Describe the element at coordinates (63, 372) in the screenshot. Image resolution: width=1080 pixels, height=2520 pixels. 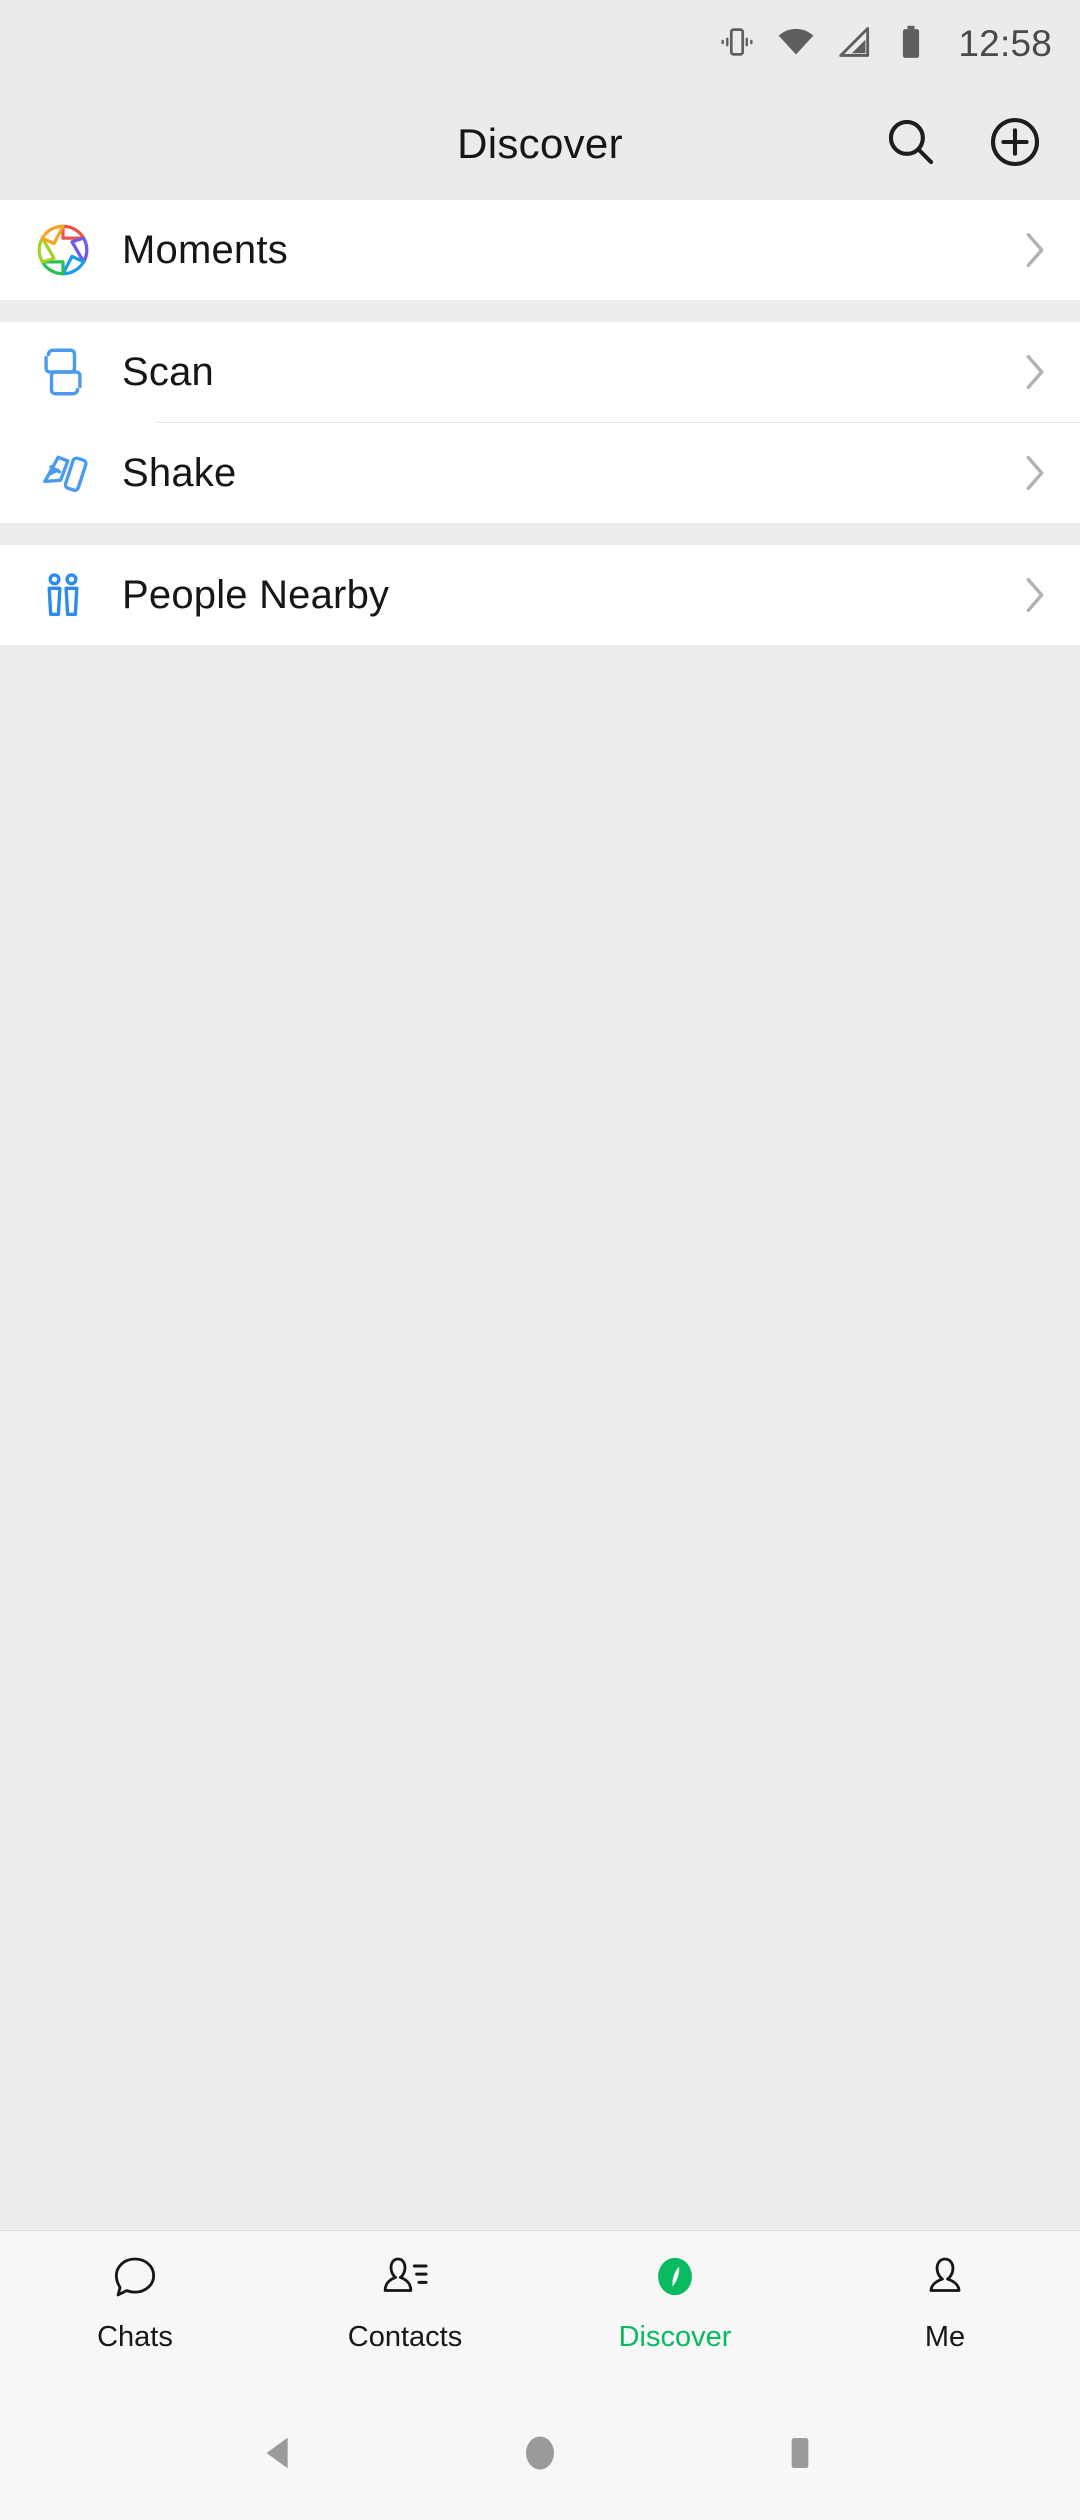
I see `scan-icon` at that location.